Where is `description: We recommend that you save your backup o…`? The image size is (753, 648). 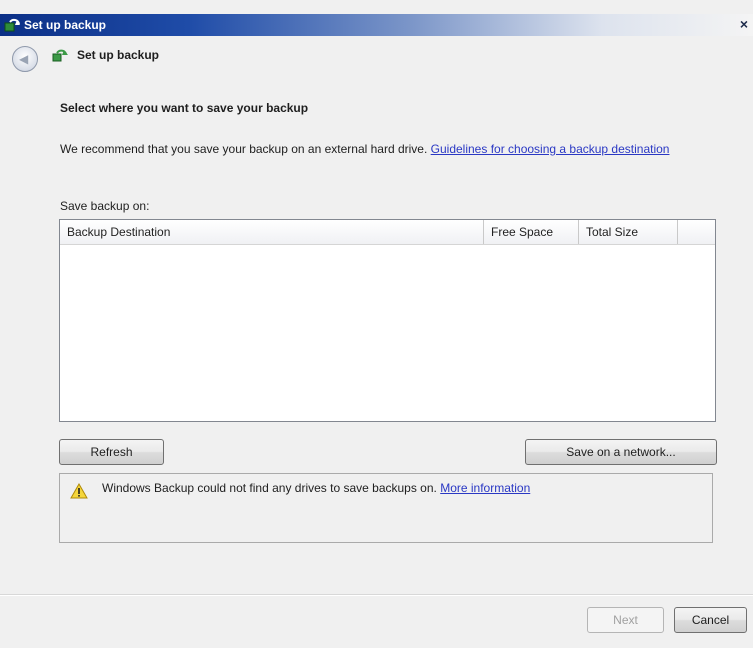 description: We recommend that you save your backup o… is located at coordinates (395, 149).